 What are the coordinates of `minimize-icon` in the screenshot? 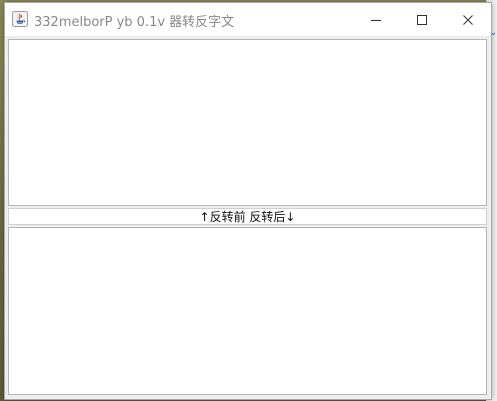 It's located at (376, 20).